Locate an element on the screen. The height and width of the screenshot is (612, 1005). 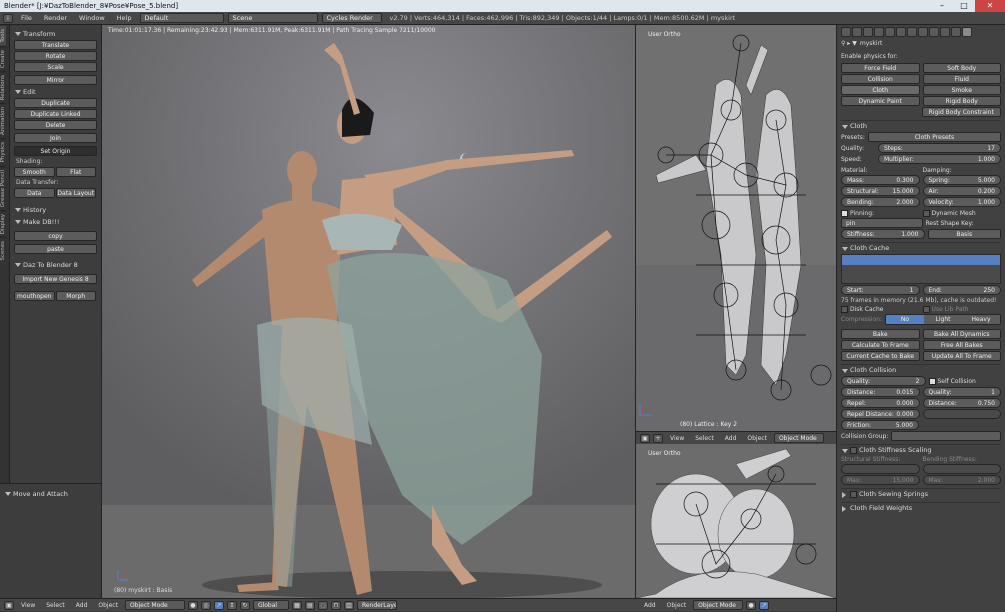
paste-button: paste is located at coordinates (55, 249).